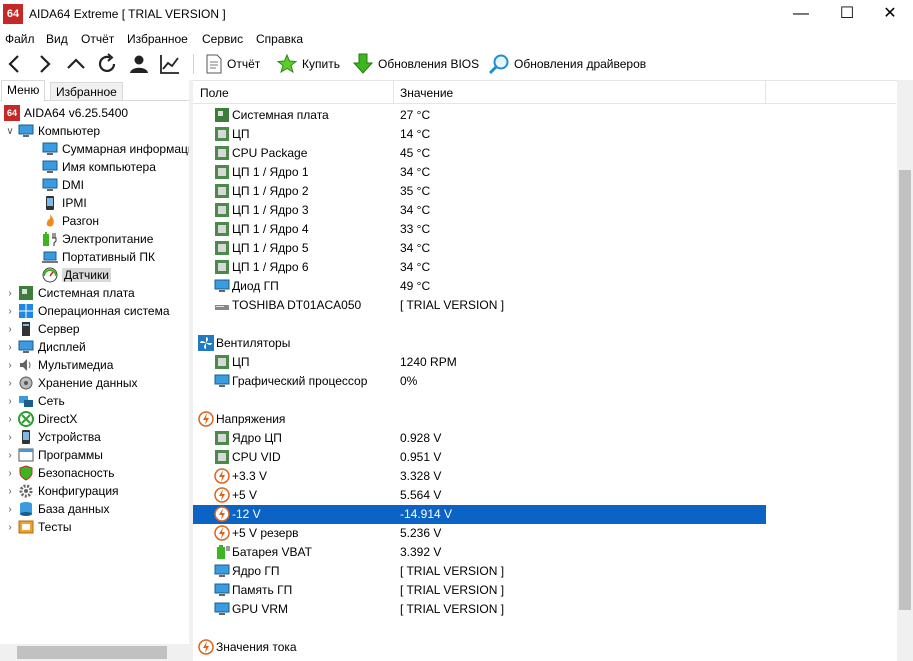  I want to click on tree-item-tests: › Тесты, so click(37, 527).